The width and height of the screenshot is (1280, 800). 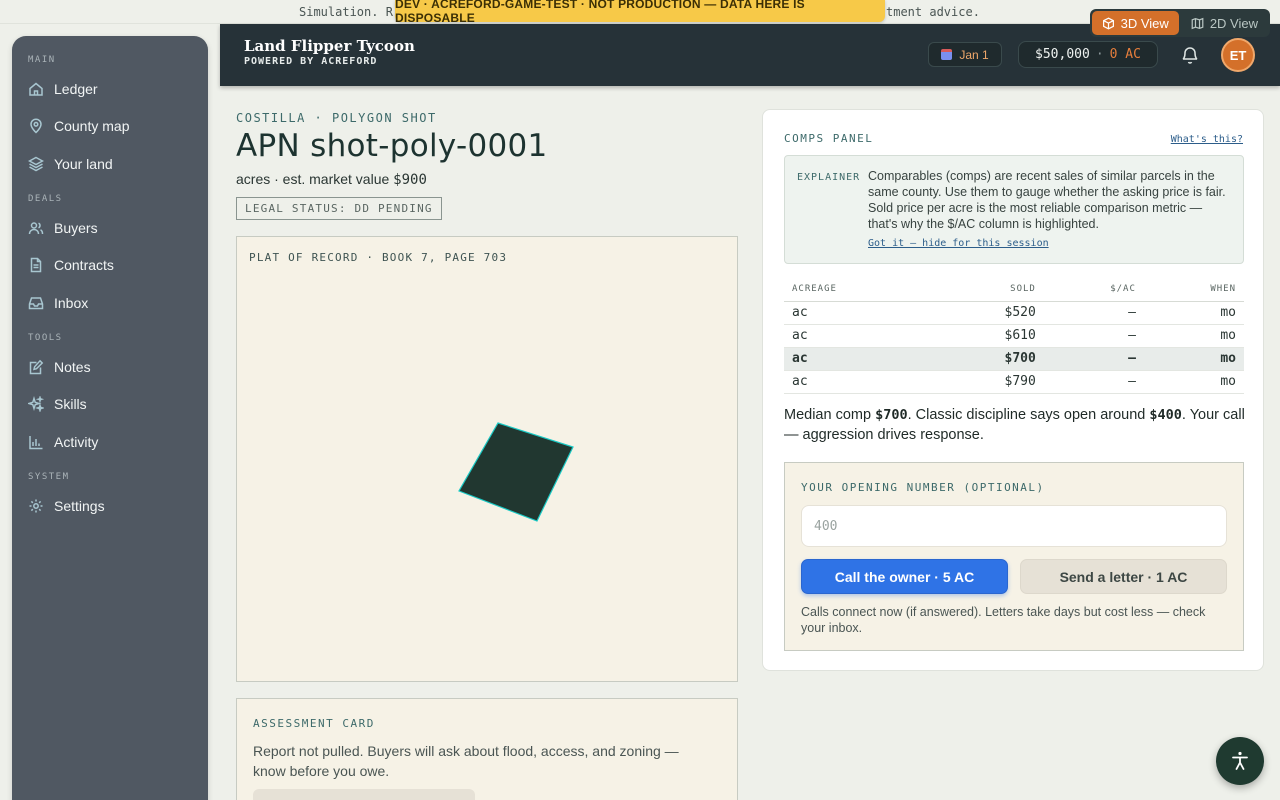 I want to click on sidebar-section-system: SYSTEM, so click(x=49, y=477).